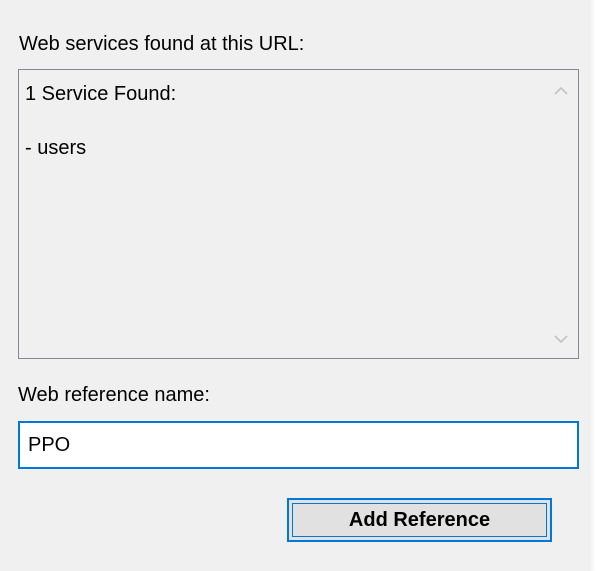  Describe the element at coordinates (114, 395) in the screenshot. I see `web-reference-name-label: Web reference name:` at that location.